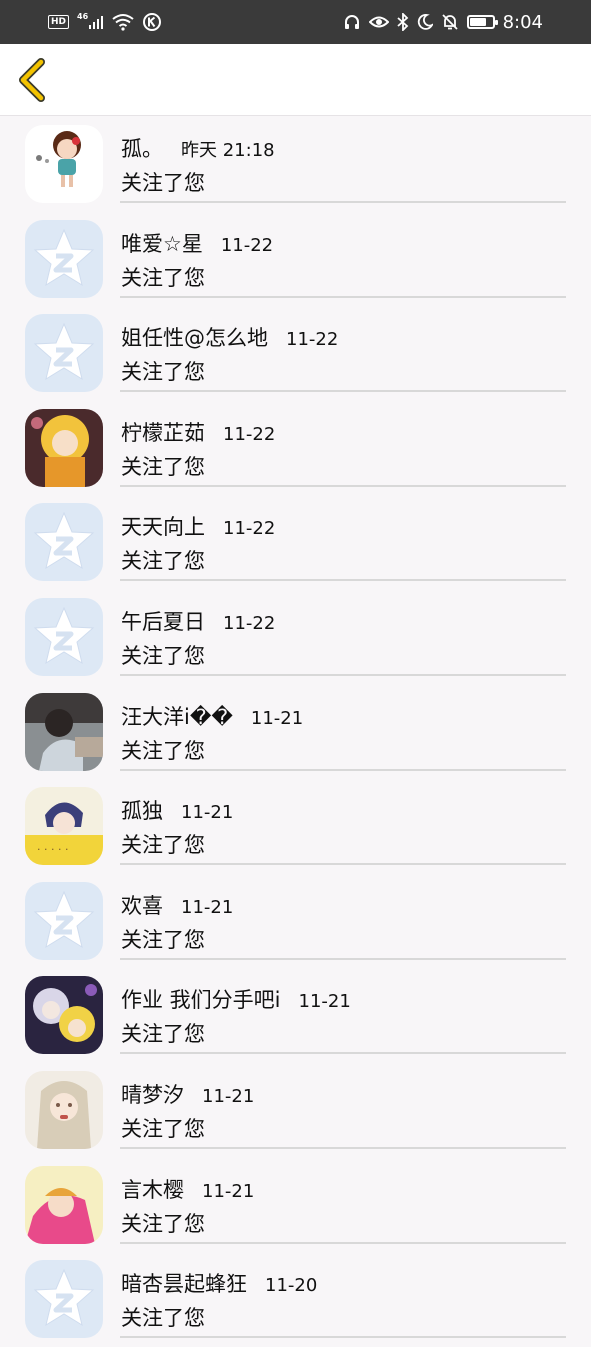 The image size is (591, 1347). I want to click on name-line: 柠檬芷茹 11-22, so click(198, 431).